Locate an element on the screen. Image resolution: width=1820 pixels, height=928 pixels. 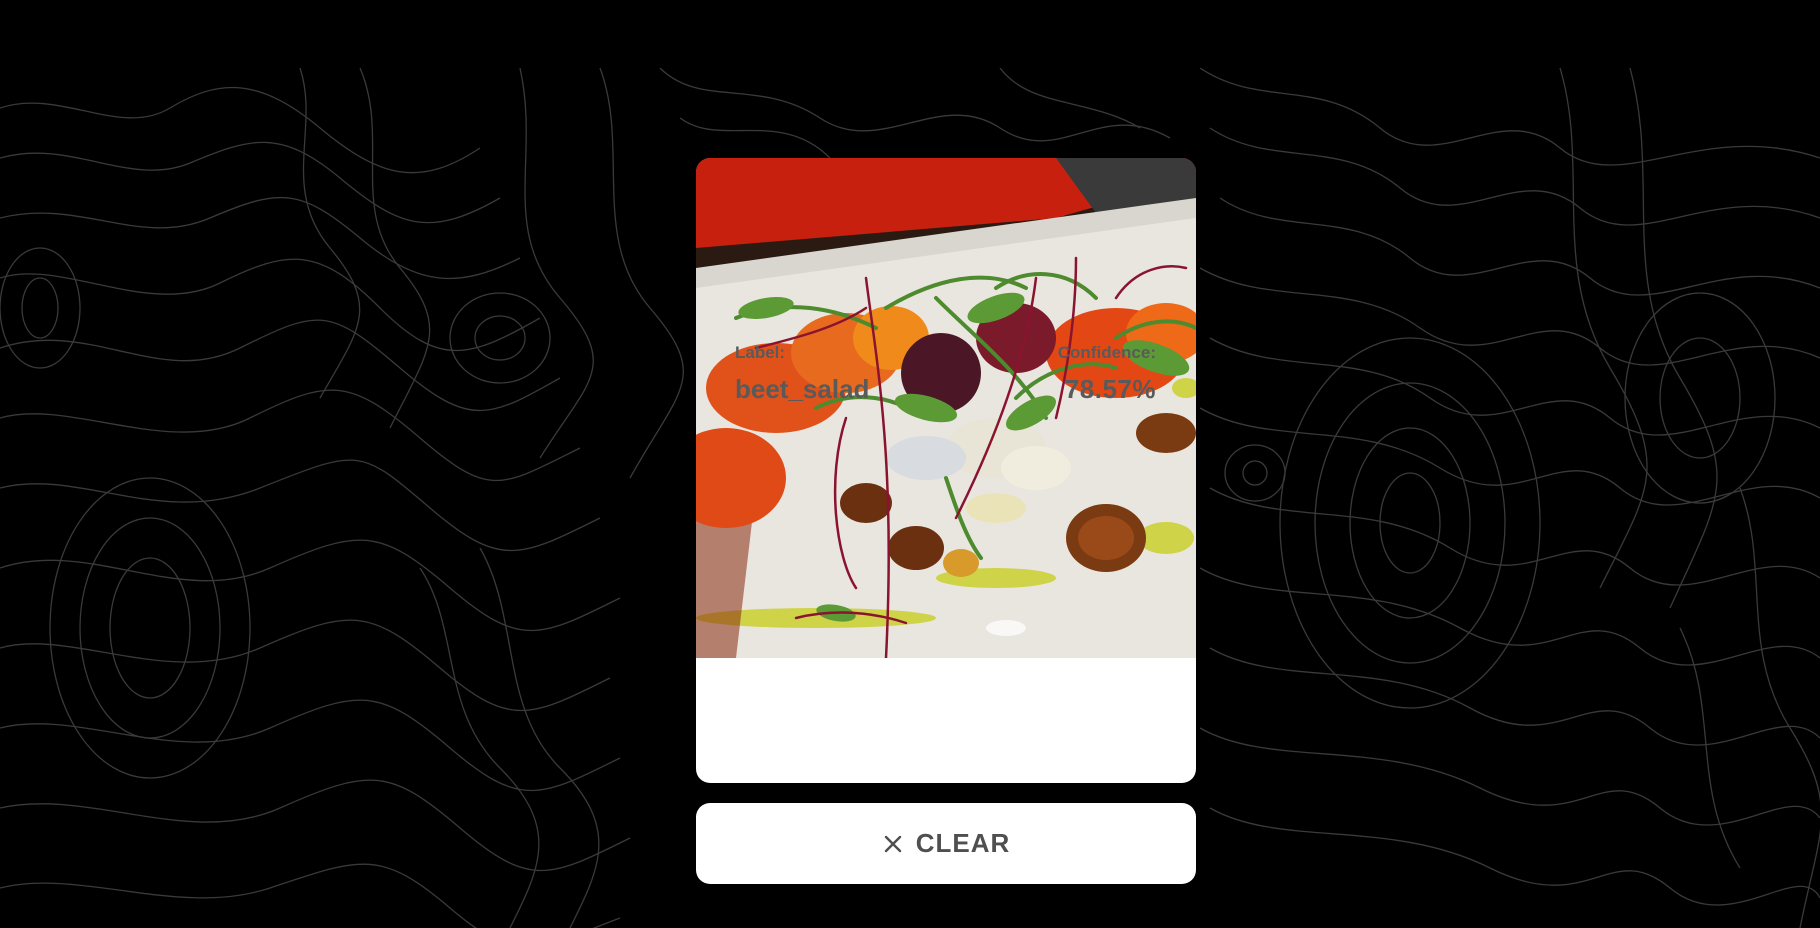
close-icon is located at coordinates (893, 844).